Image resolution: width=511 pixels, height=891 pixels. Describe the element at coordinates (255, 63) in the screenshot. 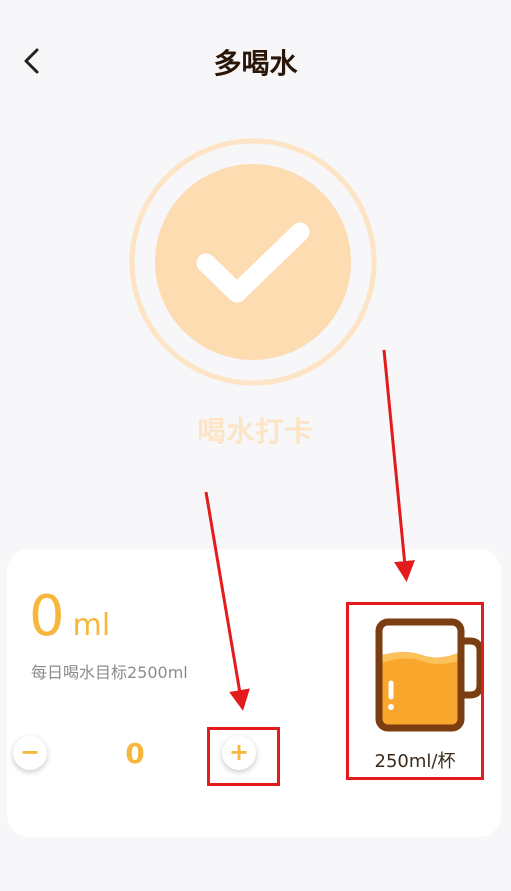

I see `page-title: 多喝水` at that location.